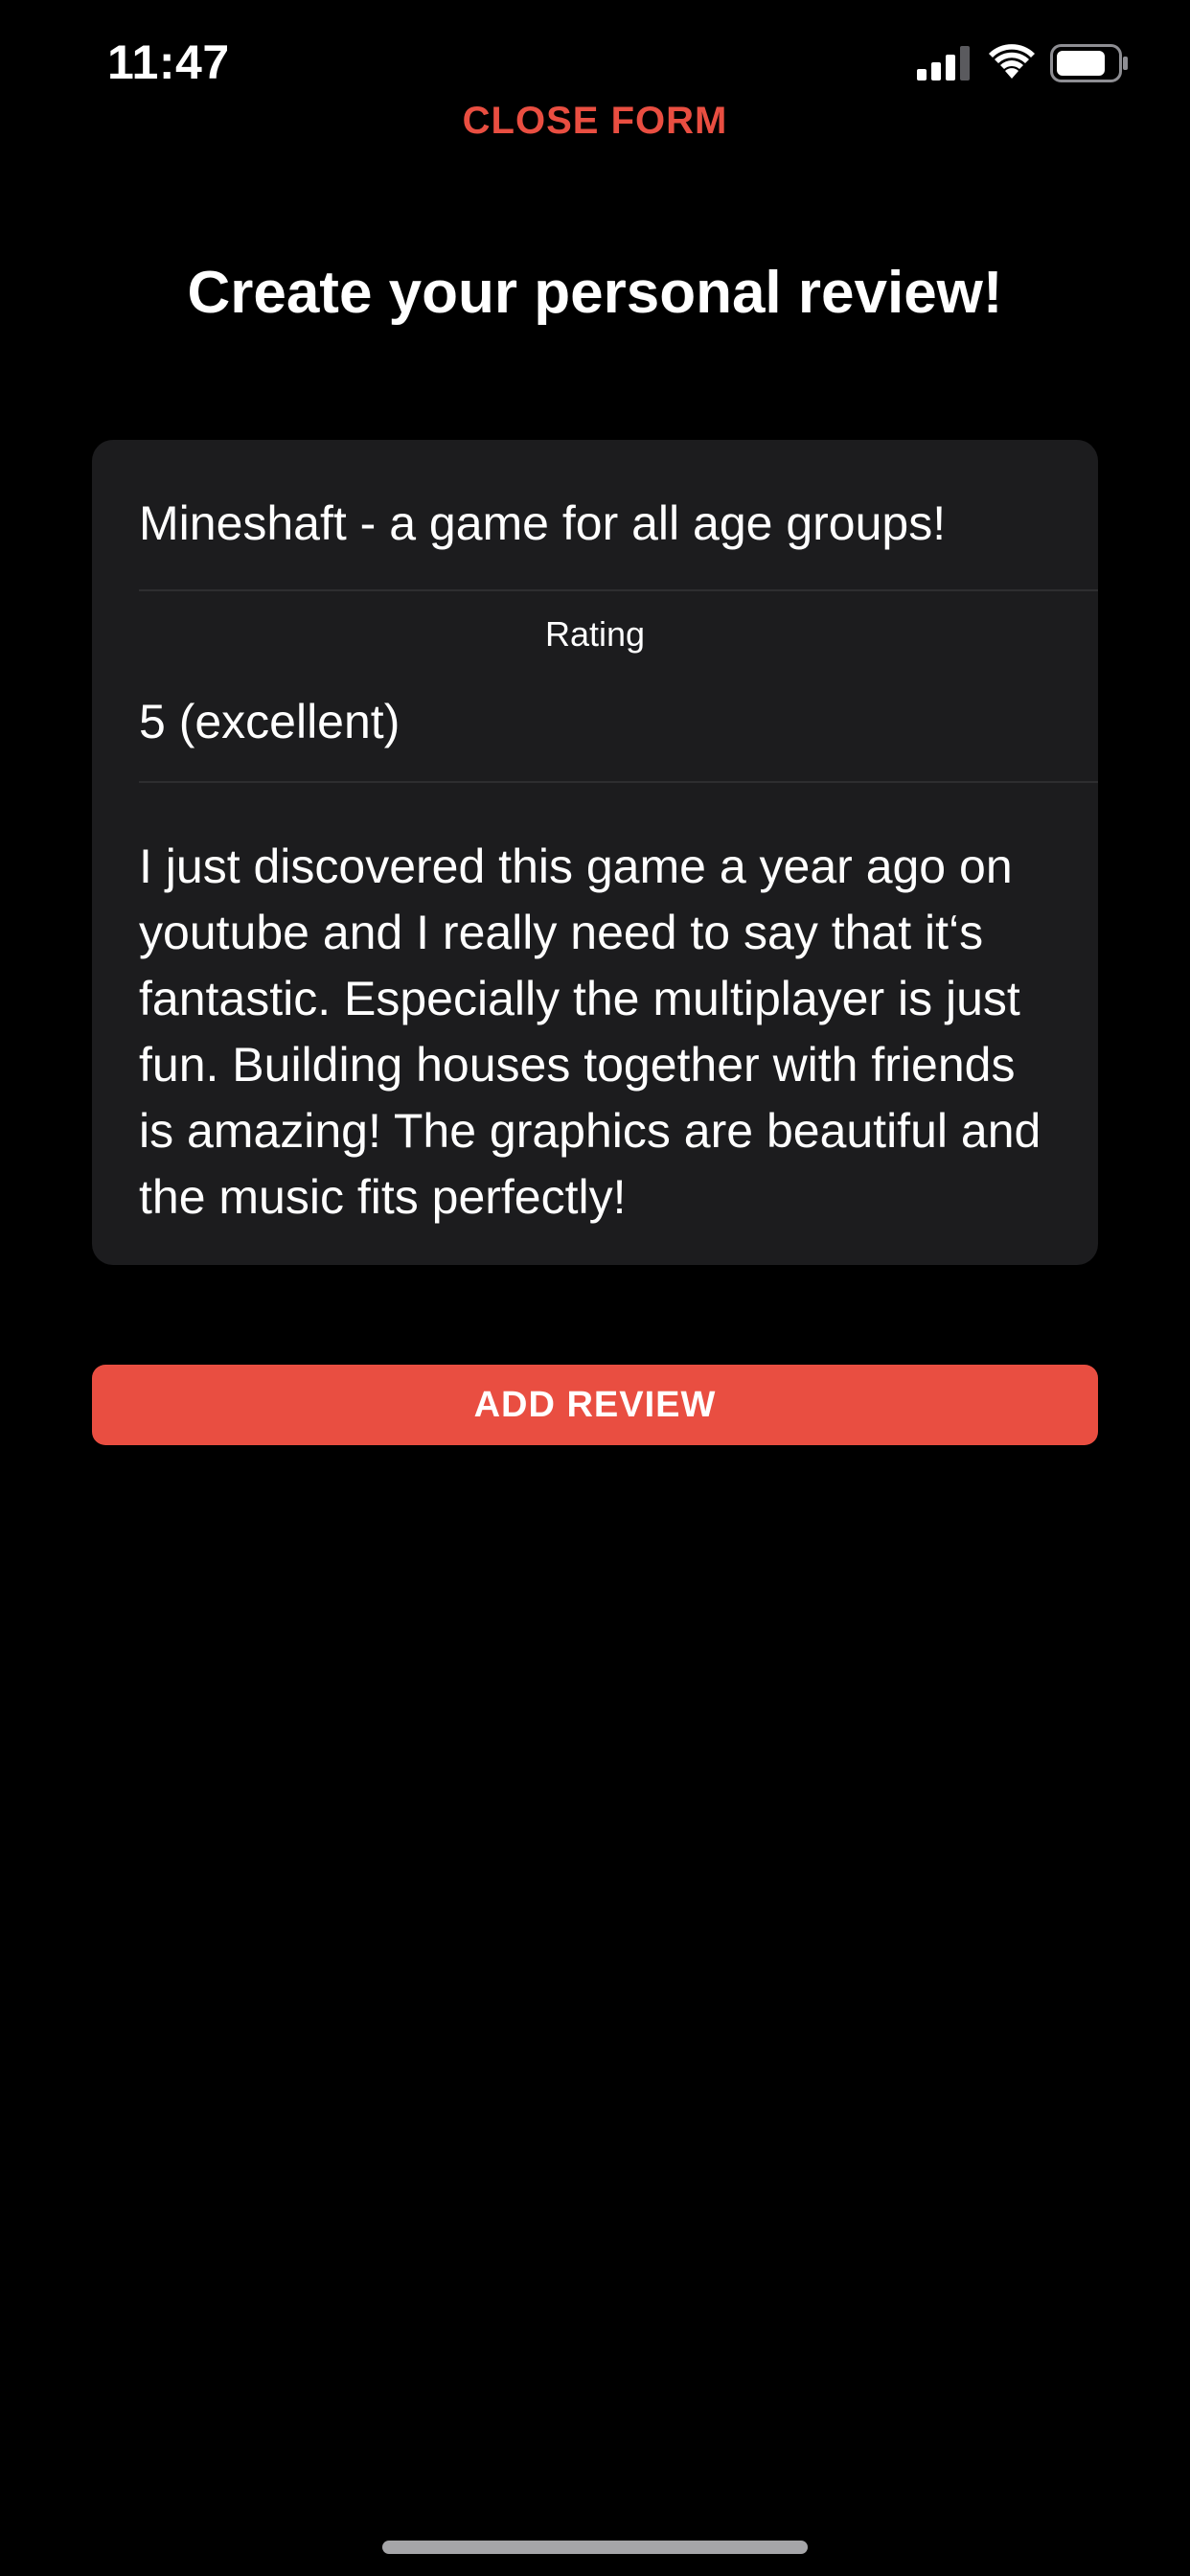  What do you see at coordinates (944, 63) in the screenshot?
I see `cellular-signal-icon` at bounding box center [944, 63].